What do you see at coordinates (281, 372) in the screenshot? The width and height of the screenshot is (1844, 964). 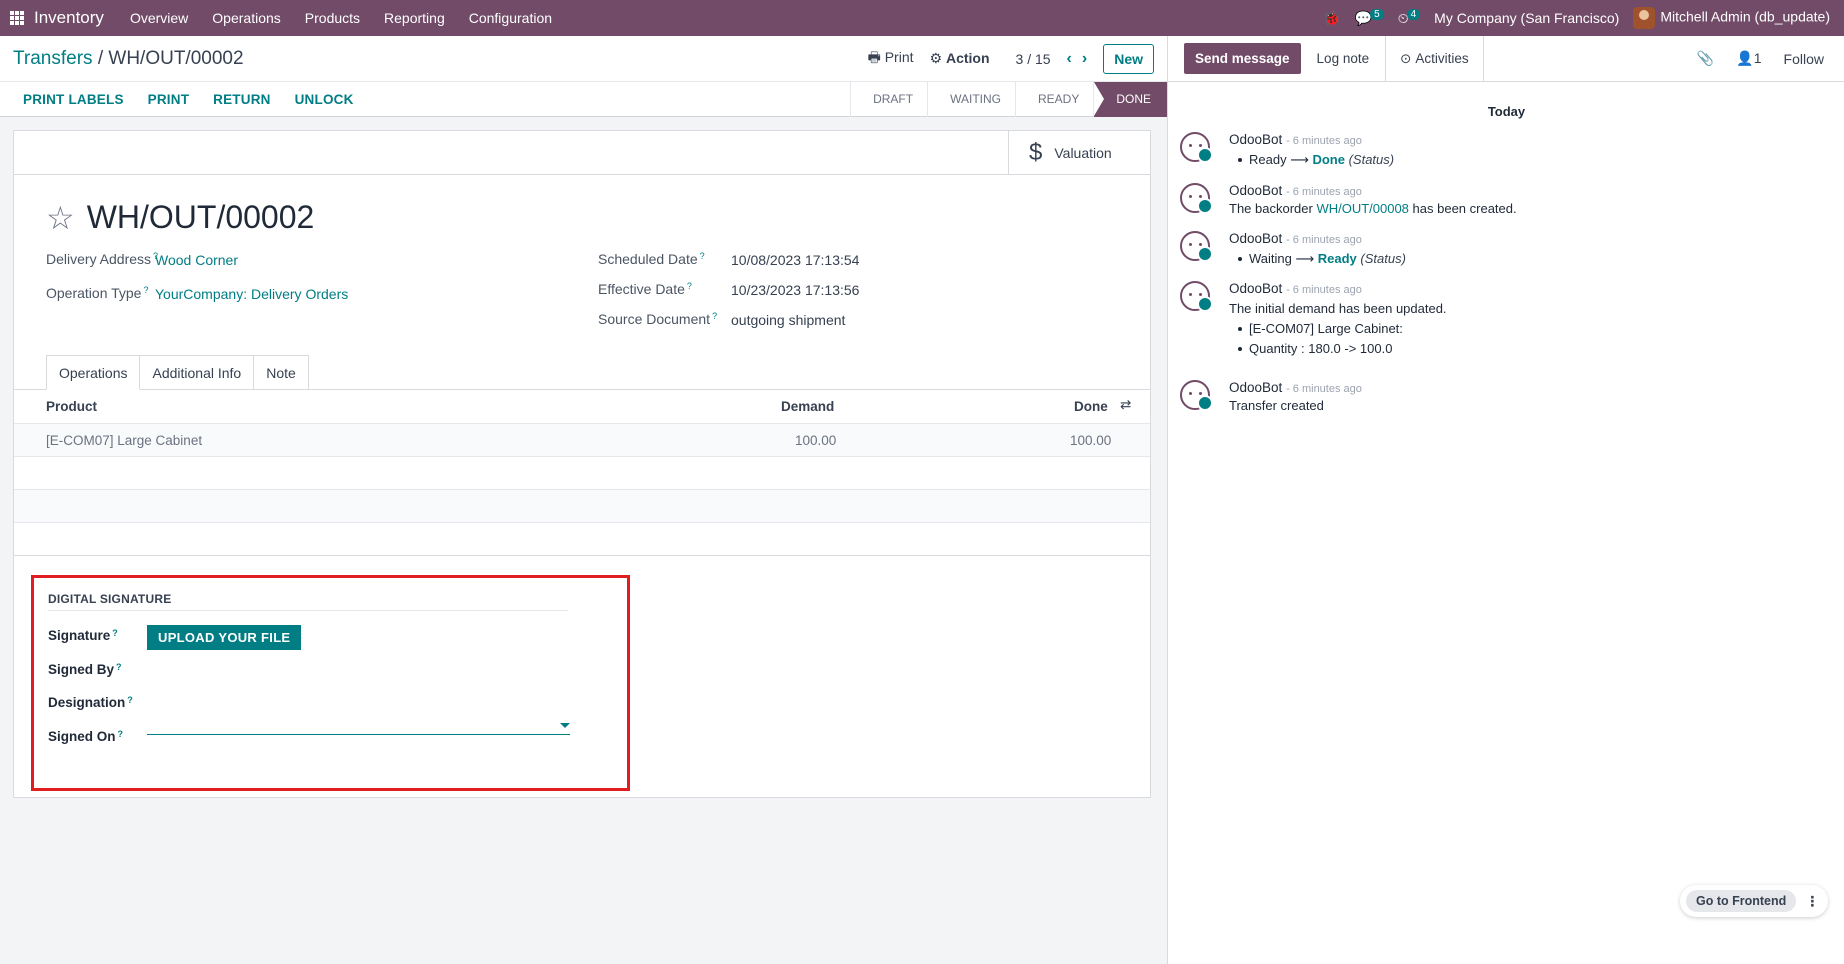 I see `tab-note: Note` at bounding box center [281, 372].